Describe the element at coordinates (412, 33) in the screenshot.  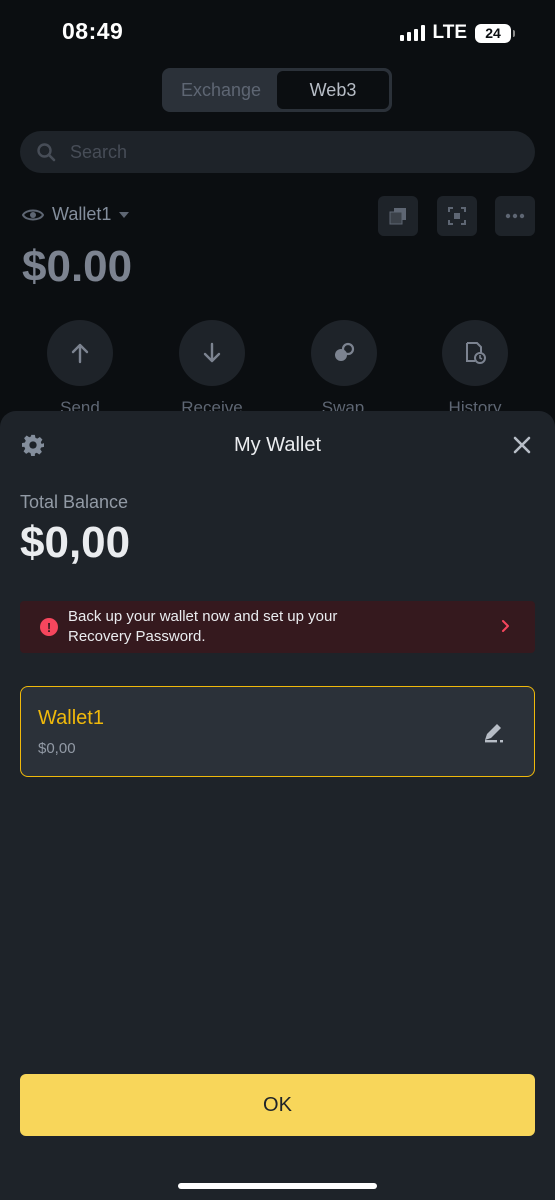
I see `signal-icon` at that location.